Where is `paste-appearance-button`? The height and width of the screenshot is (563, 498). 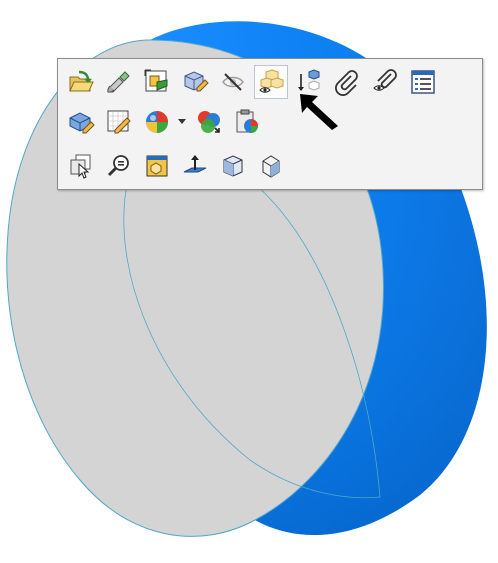 paste-appearance-button is located at coordinates (247, 122).